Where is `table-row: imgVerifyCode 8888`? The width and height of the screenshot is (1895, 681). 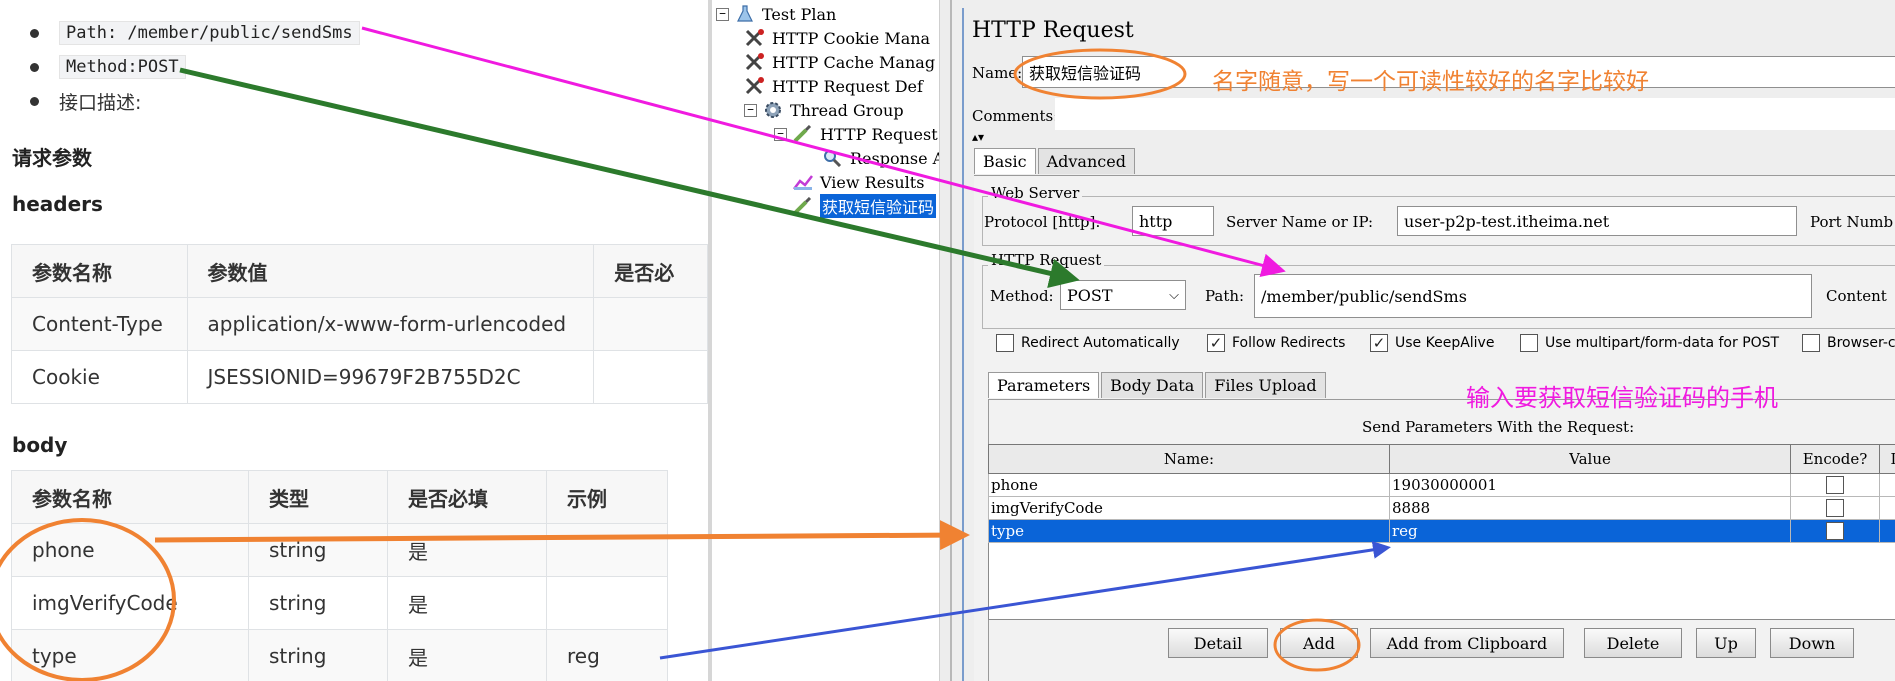
table-row: imgVerifyCode 8888 is located at coordinates (1441, 508).